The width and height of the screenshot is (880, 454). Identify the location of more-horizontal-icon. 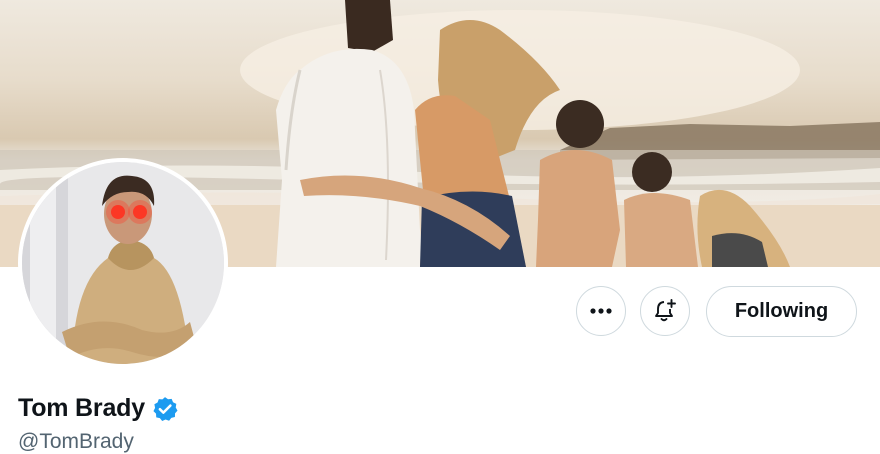
(601, 311).